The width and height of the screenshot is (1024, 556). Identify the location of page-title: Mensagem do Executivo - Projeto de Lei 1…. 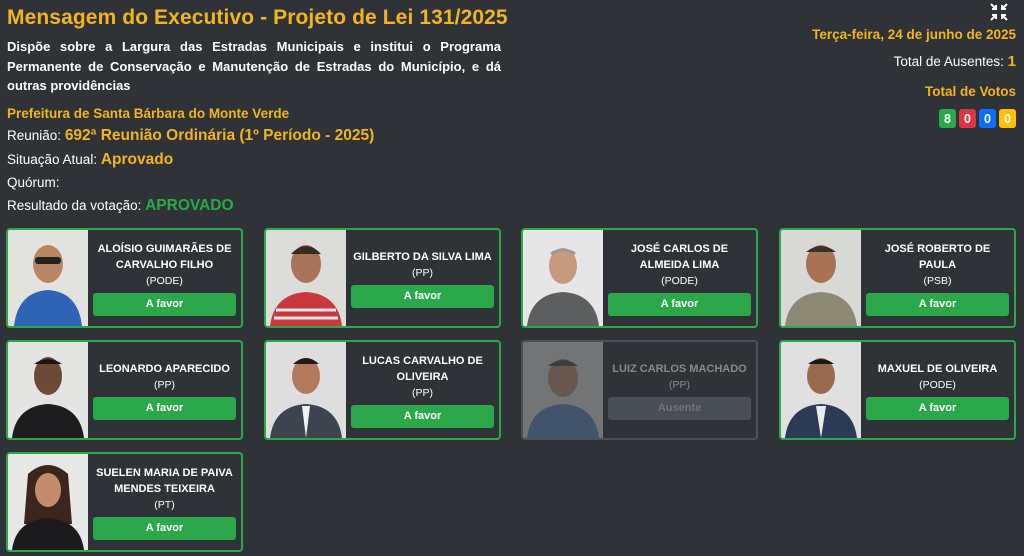
(257, 17).